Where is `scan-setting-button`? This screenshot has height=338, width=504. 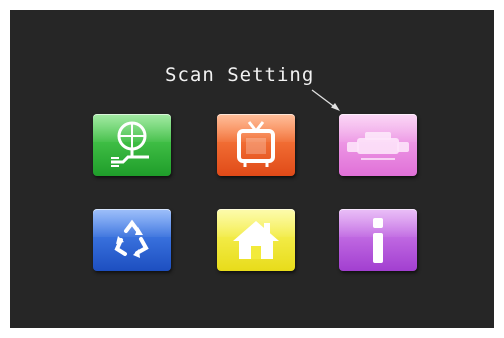 scan-setting-button is located at coordinates (378, 145).